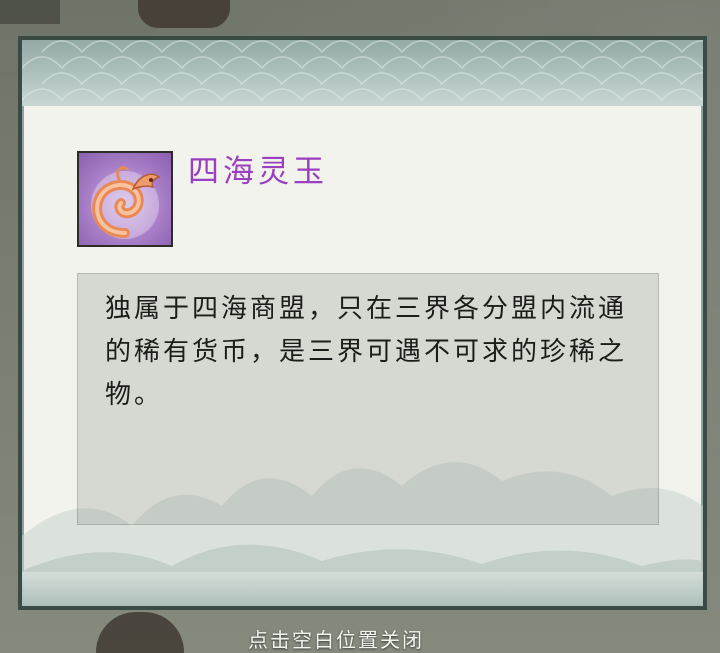 The width and height of the screenshot is (720, 653). What do you see at coordinates (126, 202) in the screenshot?
I see `jade-dragon-icon` at bounding box center [126, 202].